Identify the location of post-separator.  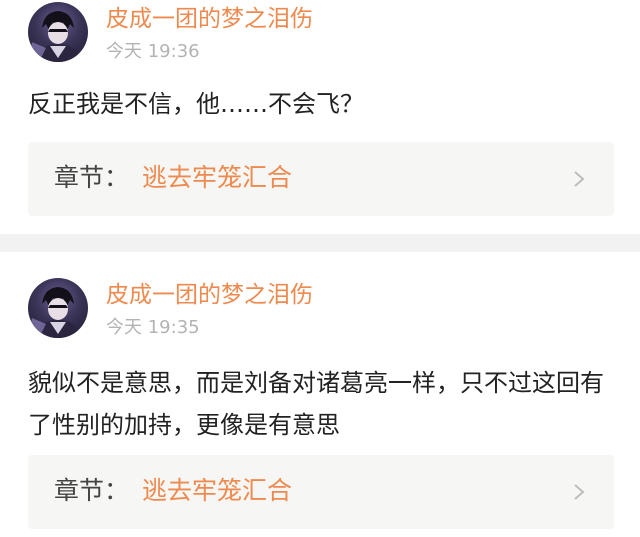
(320, 243).